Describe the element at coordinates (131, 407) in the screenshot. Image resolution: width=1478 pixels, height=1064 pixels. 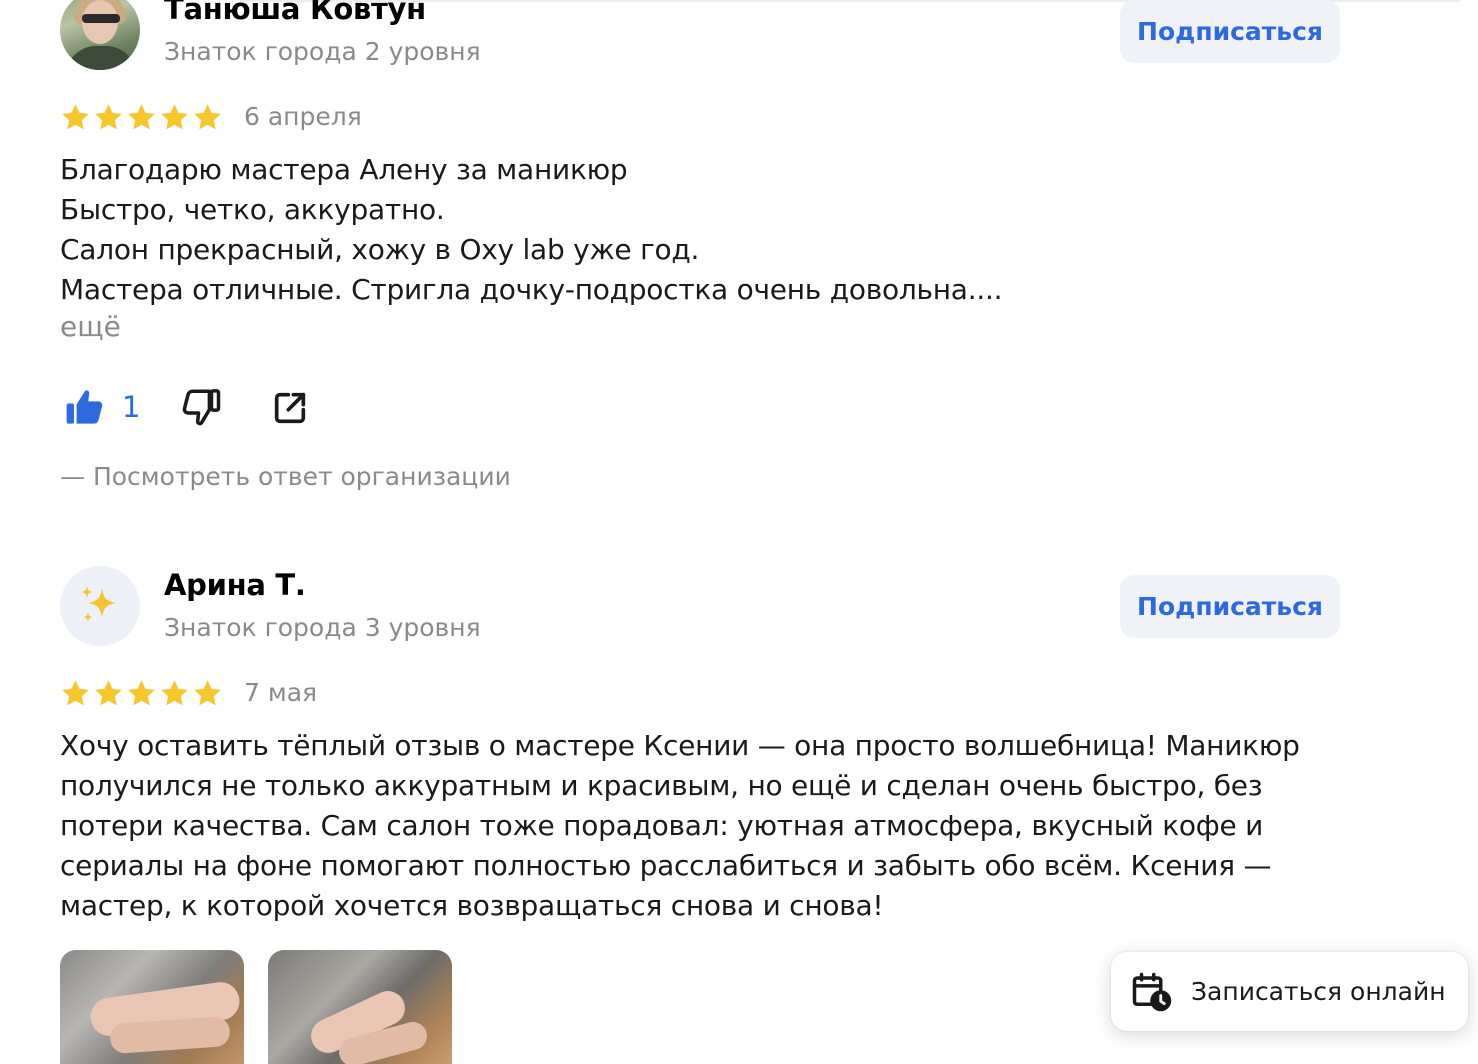
I see `like-count: 1` at that location.